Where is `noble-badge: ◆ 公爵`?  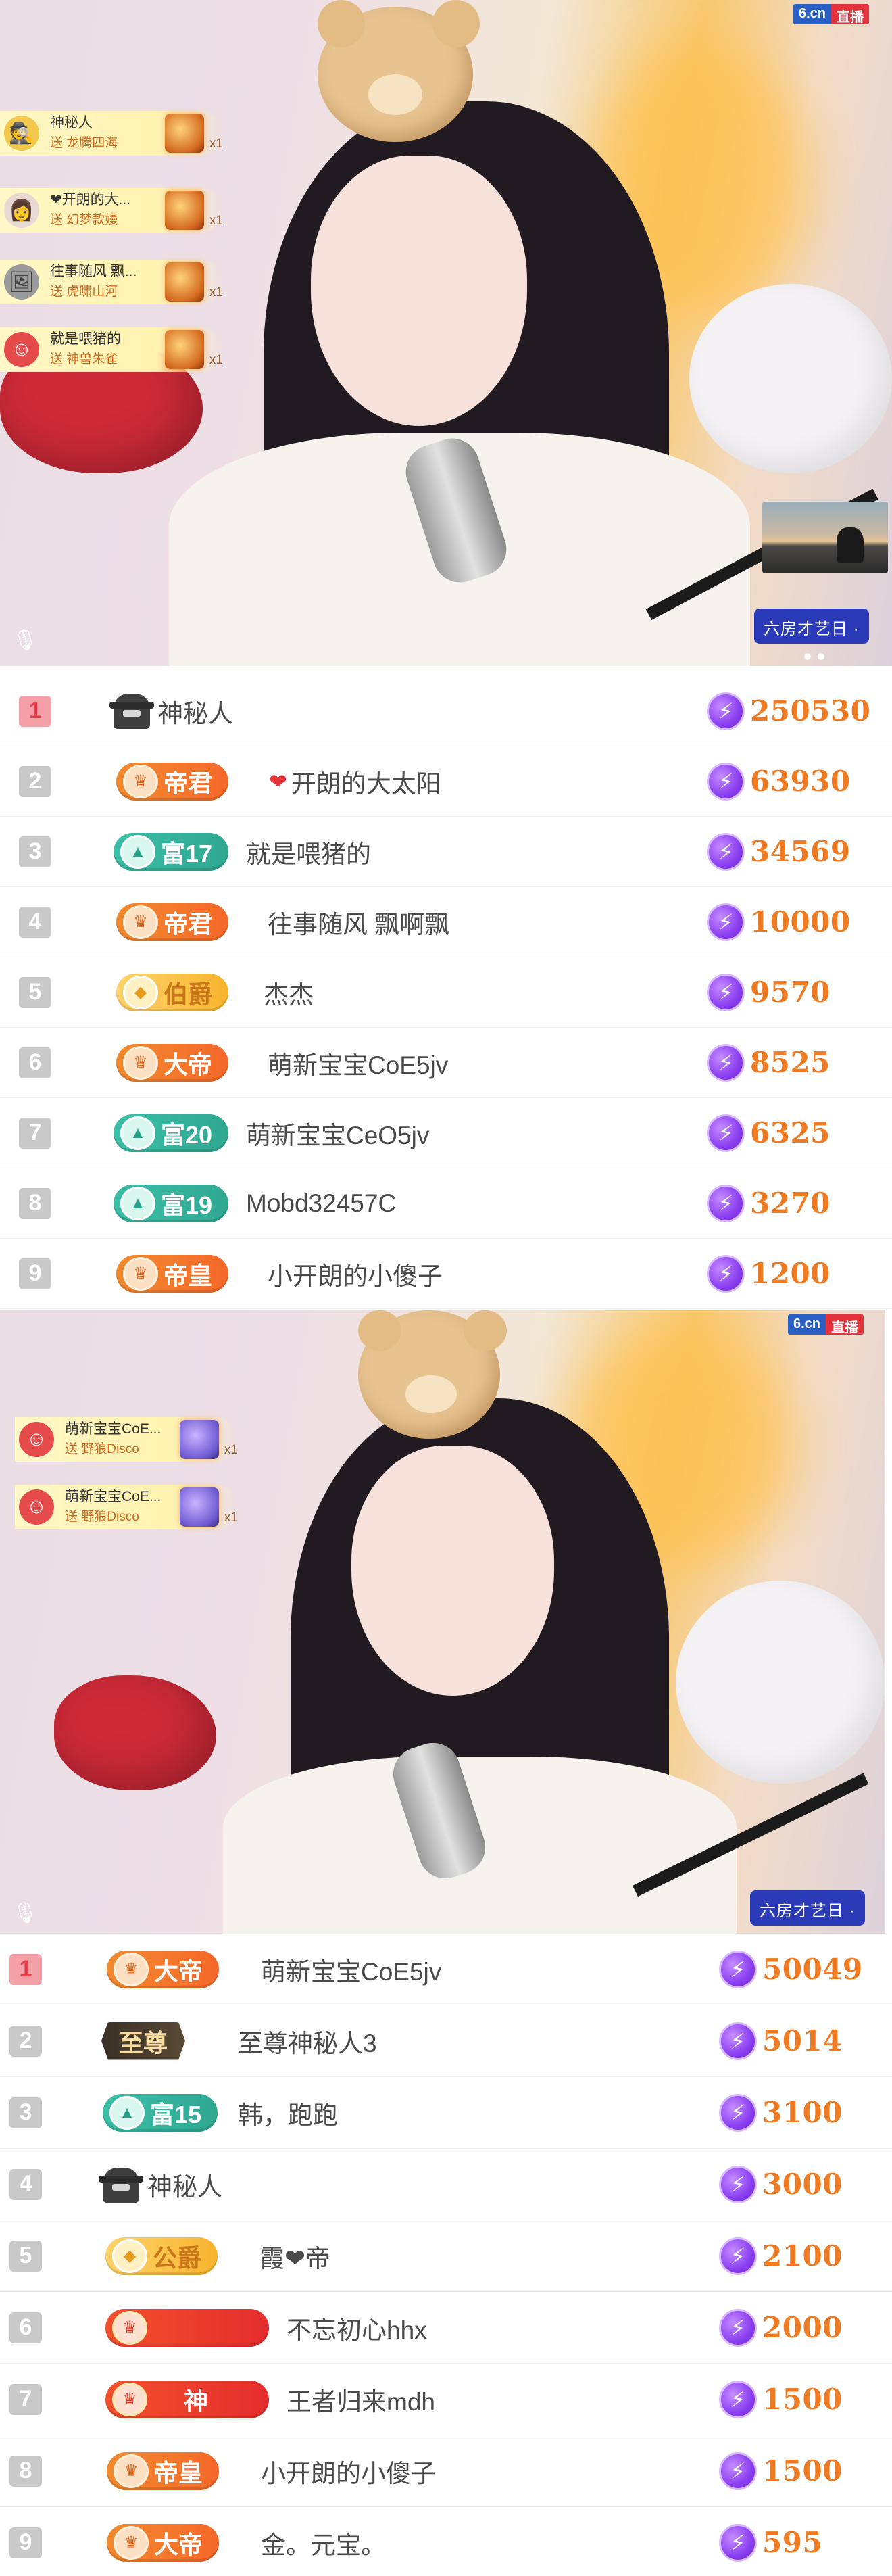
noble-badge: ◆ 公爵 is located at coordinates (161, 2256).